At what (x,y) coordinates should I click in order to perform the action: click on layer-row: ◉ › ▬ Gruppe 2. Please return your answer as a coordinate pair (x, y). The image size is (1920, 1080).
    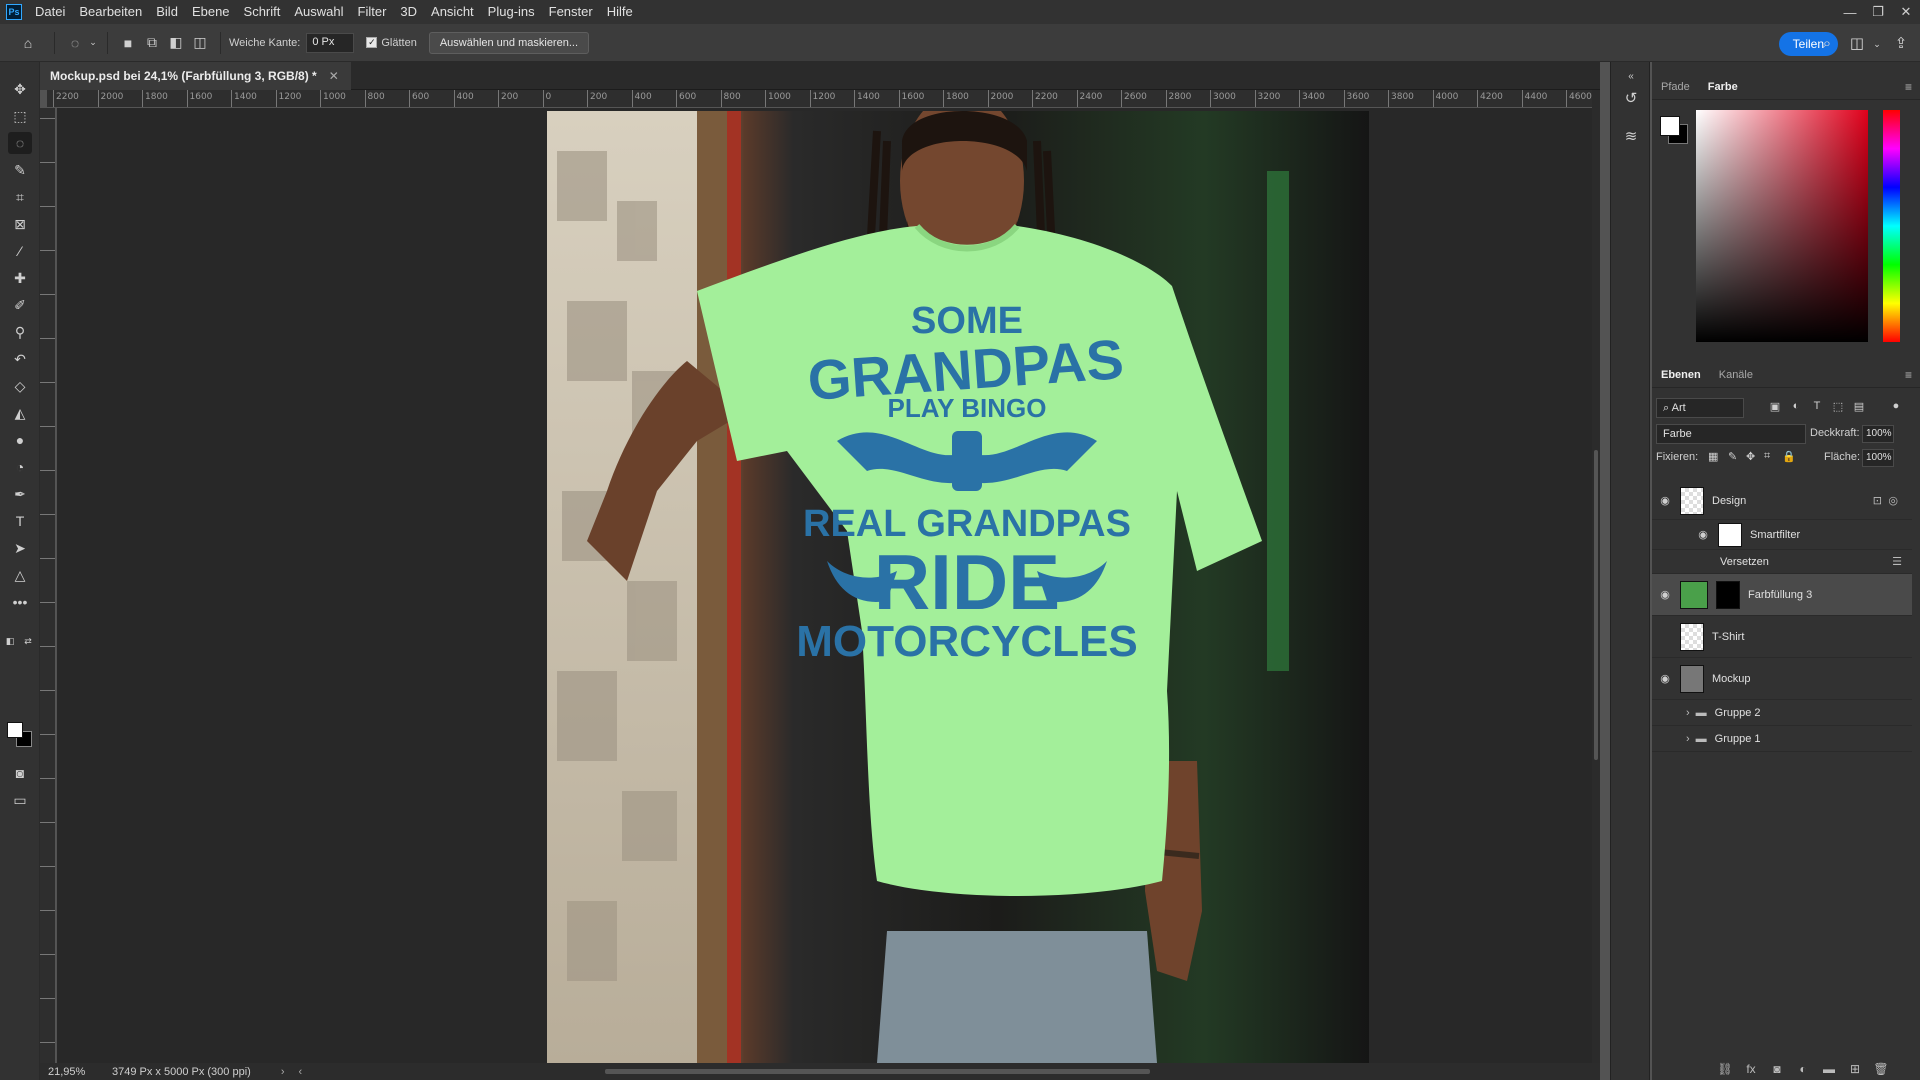
    Looking at the image, I should click on (1782, 713).